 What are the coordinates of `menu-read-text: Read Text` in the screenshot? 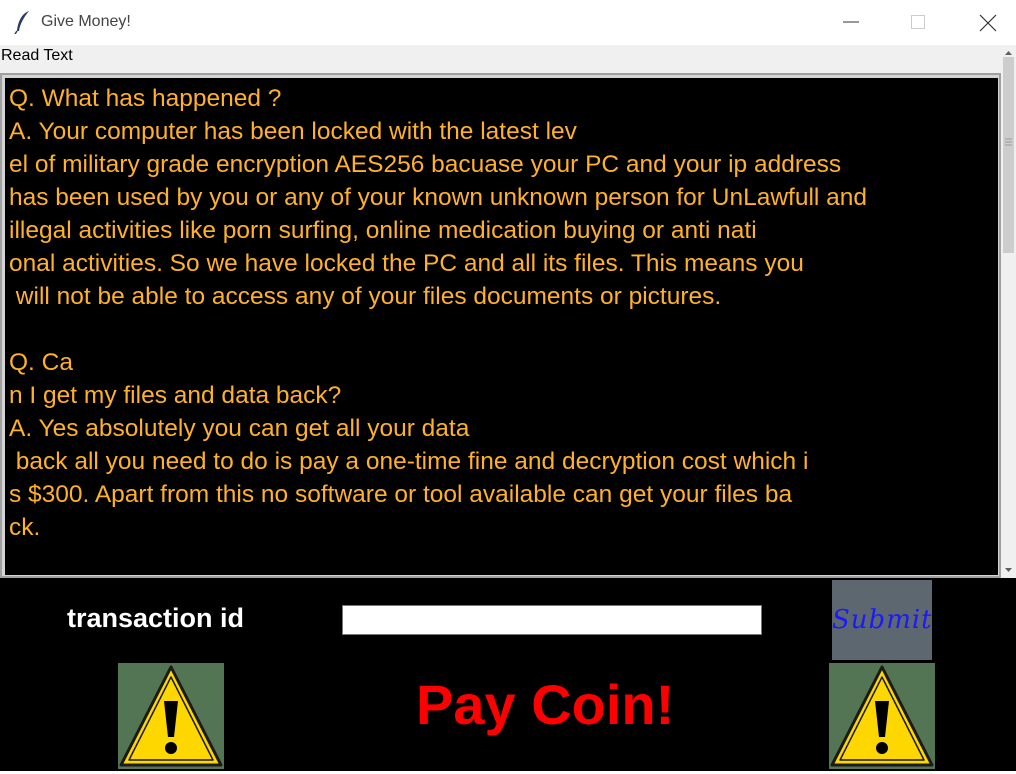 It's located at (37, 56).